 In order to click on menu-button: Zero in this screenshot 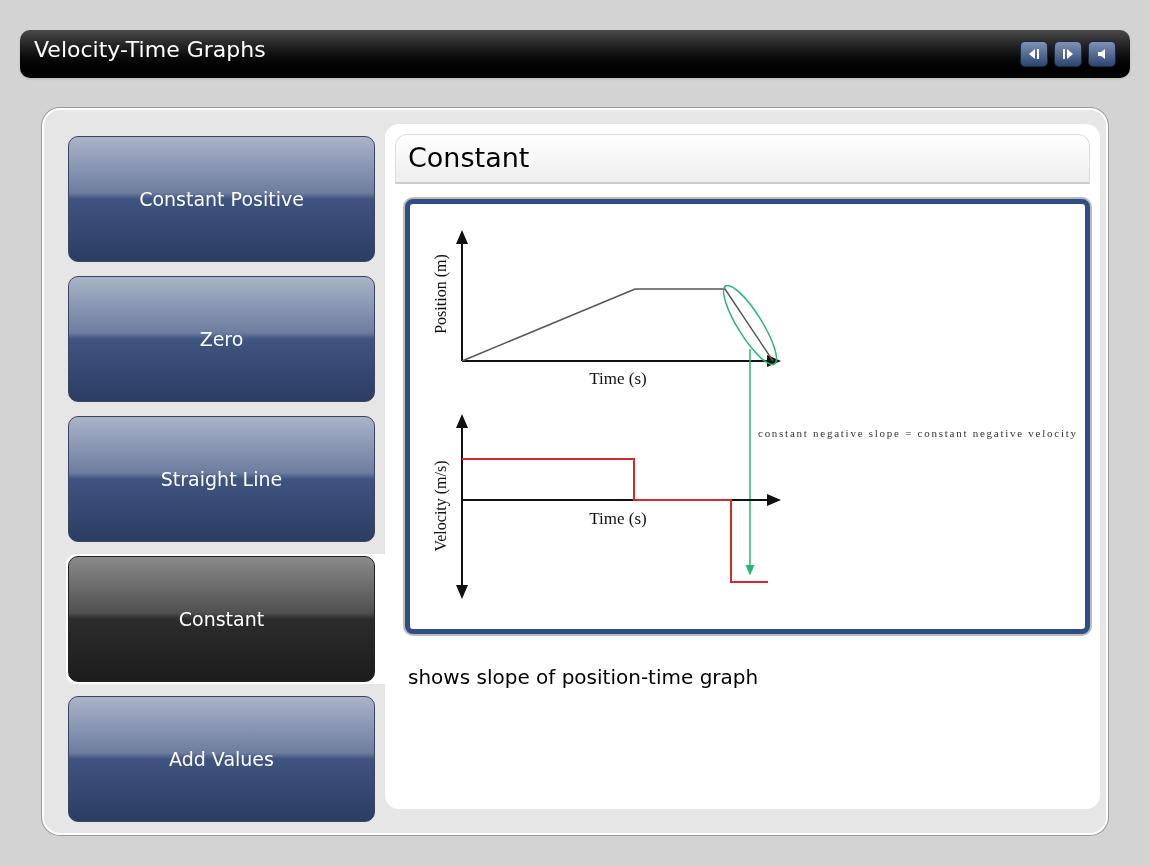, I will do `click(221, 339)`.